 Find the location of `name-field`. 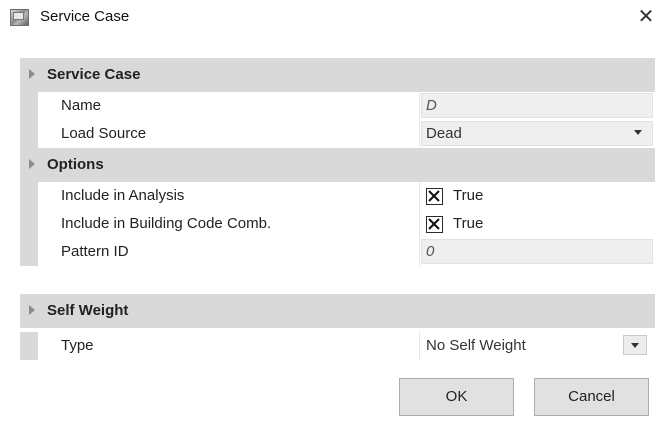

name-field is located at coordinates (537, 105).